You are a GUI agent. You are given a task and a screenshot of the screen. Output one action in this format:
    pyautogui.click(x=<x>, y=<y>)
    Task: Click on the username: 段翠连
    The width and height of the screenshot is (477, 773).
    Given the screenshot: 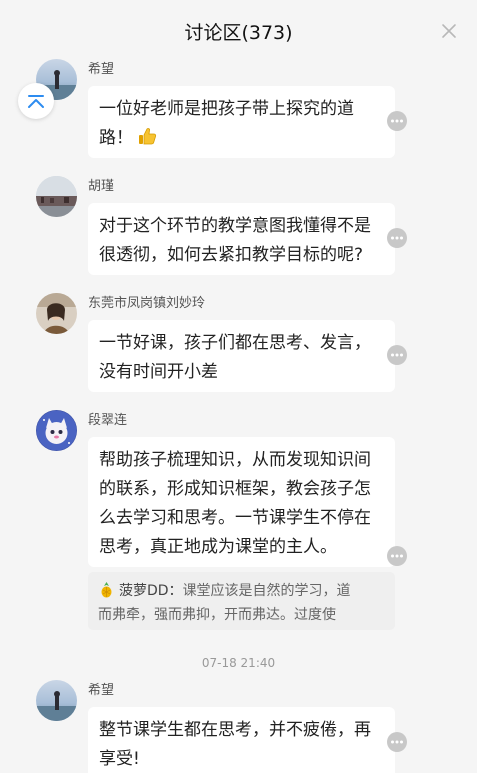 What is the action you would take?
    pyautogui.click(x=108, y=420)
    